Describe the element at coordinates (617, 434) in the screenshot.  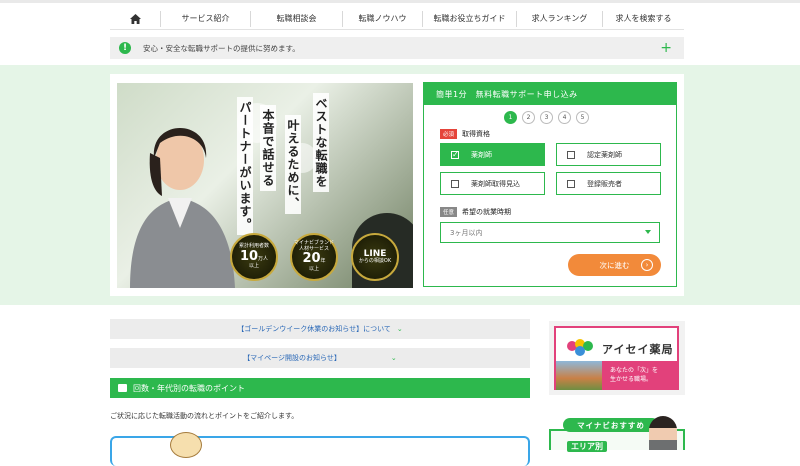
I see `recommend-block: マイナビおすすめ エリア別` at that location.